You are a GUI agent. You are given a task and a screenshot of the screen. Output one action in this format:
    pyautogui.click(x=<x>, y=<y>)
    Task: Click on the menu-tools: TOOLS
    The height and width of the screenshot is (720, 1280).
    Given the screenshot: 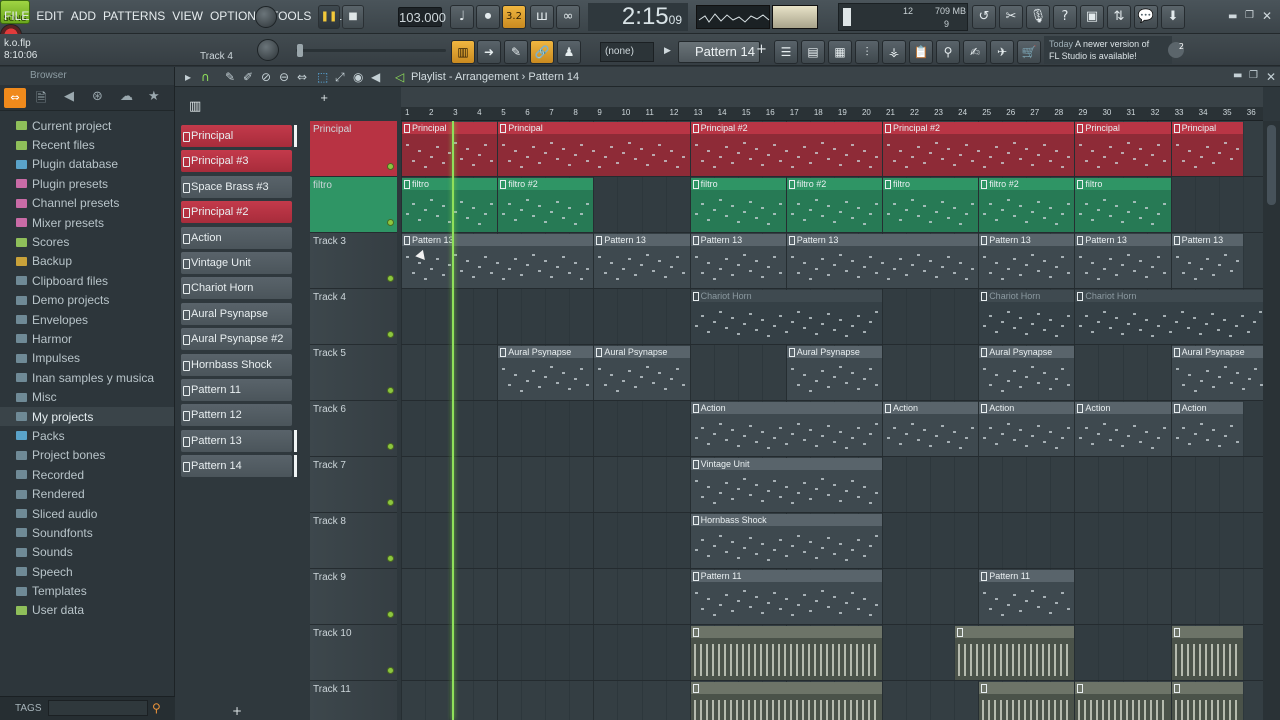 What is the action you would take?
    pyautogui.click(x=291, y=16)
    